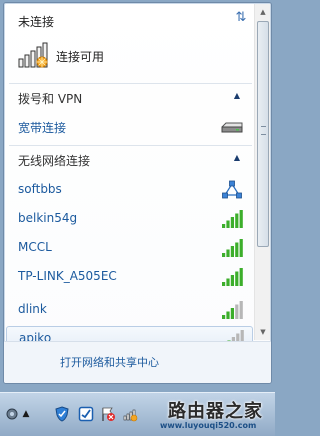  What do you see at coordinates (35, 336) in the screenshot?
I see `network-name: apiko` at bounding box center [35, 336].